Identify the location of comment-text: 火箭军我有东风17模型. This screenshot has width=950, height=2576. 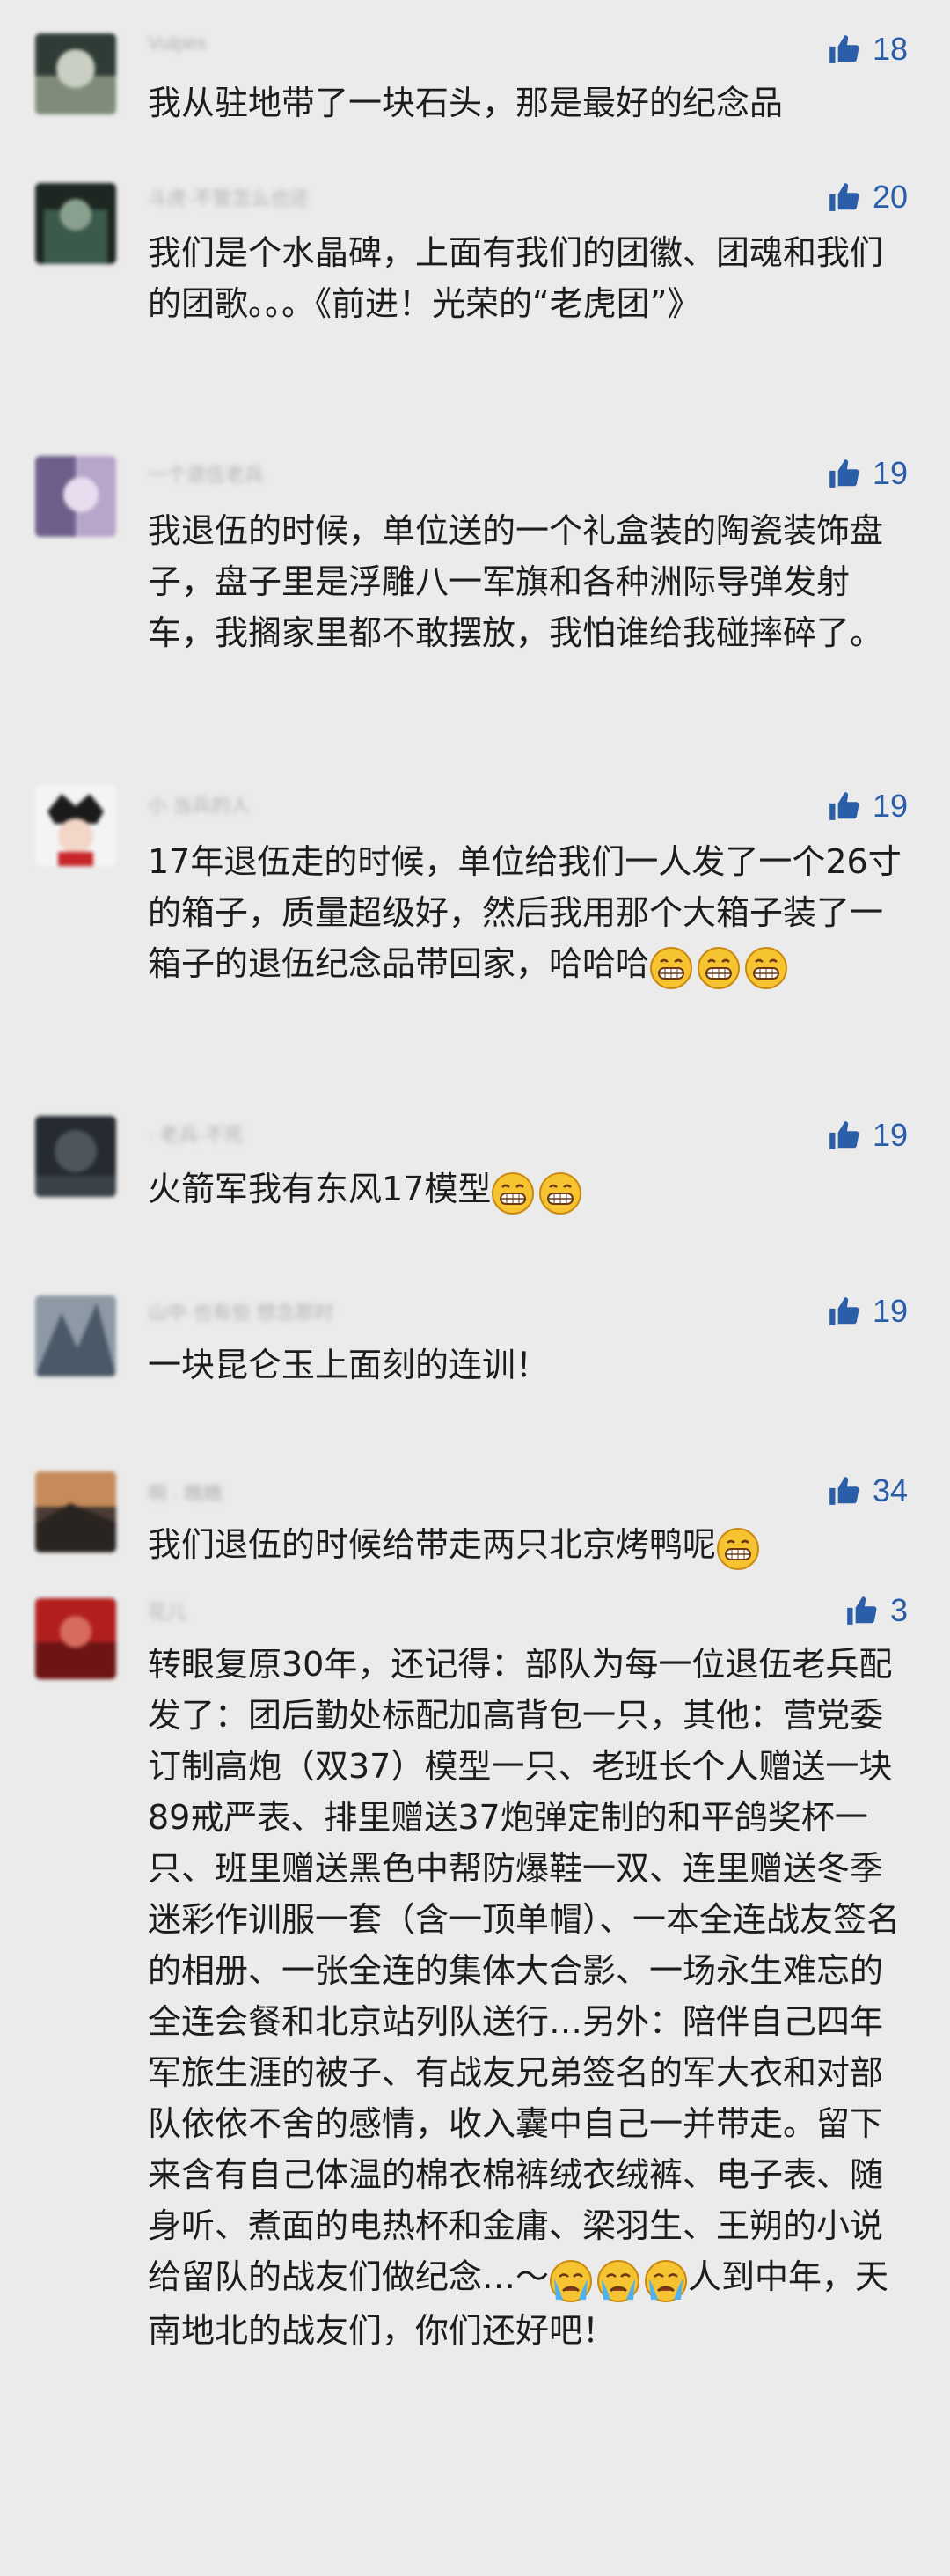
(528, 1190).